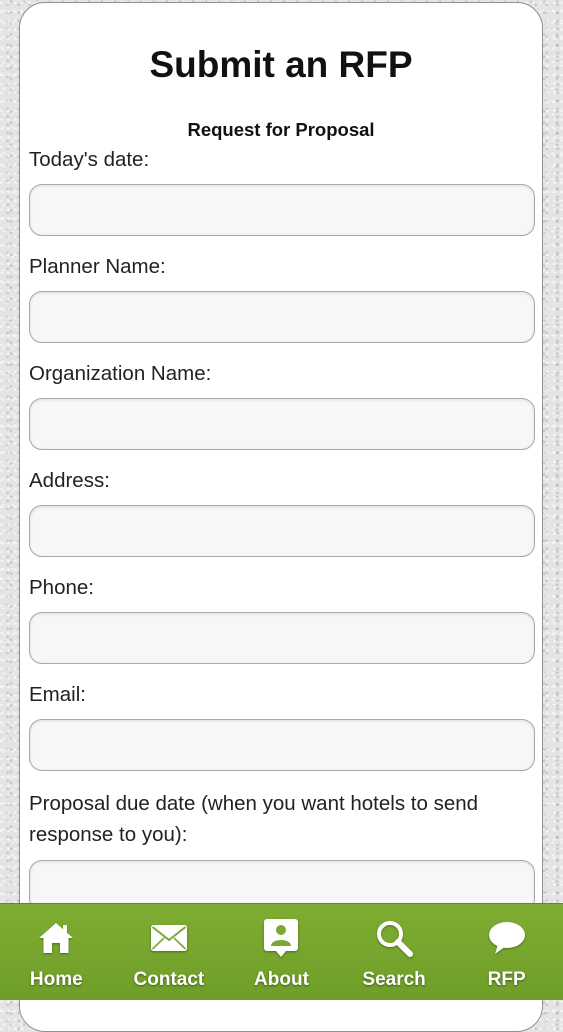 This screenshot has height=1032, width=563. What do you see at coordinates (282, 424) in the screenshot?
I see `organization-name-input` at bounding box center [282, 424].